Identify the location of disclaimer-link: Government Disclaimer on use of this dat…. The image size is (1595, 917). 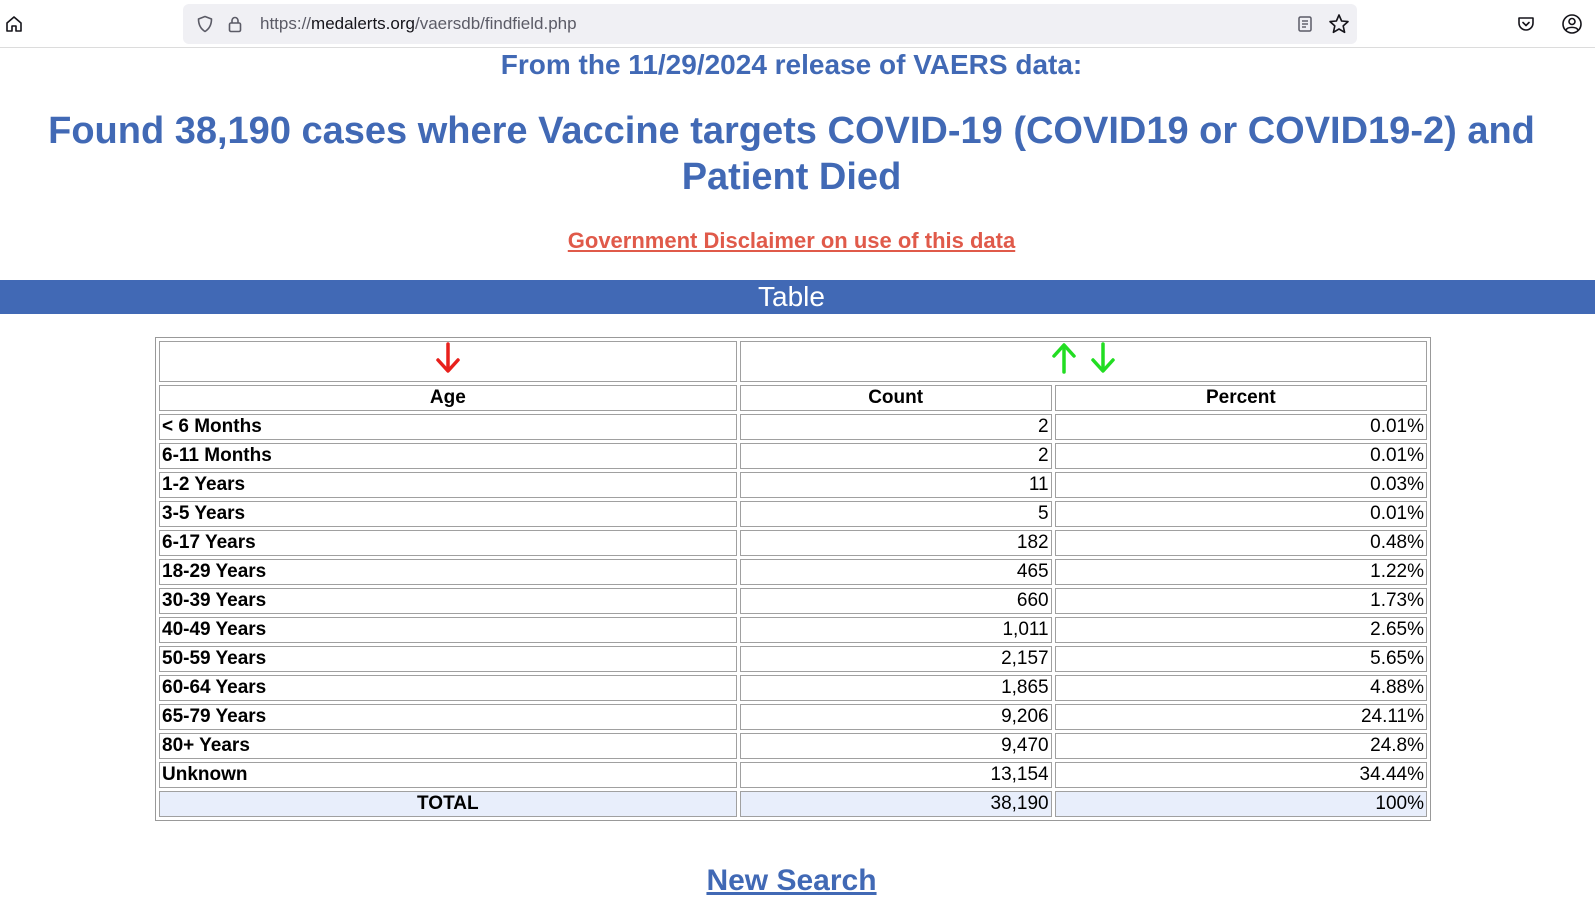
(791, 240).